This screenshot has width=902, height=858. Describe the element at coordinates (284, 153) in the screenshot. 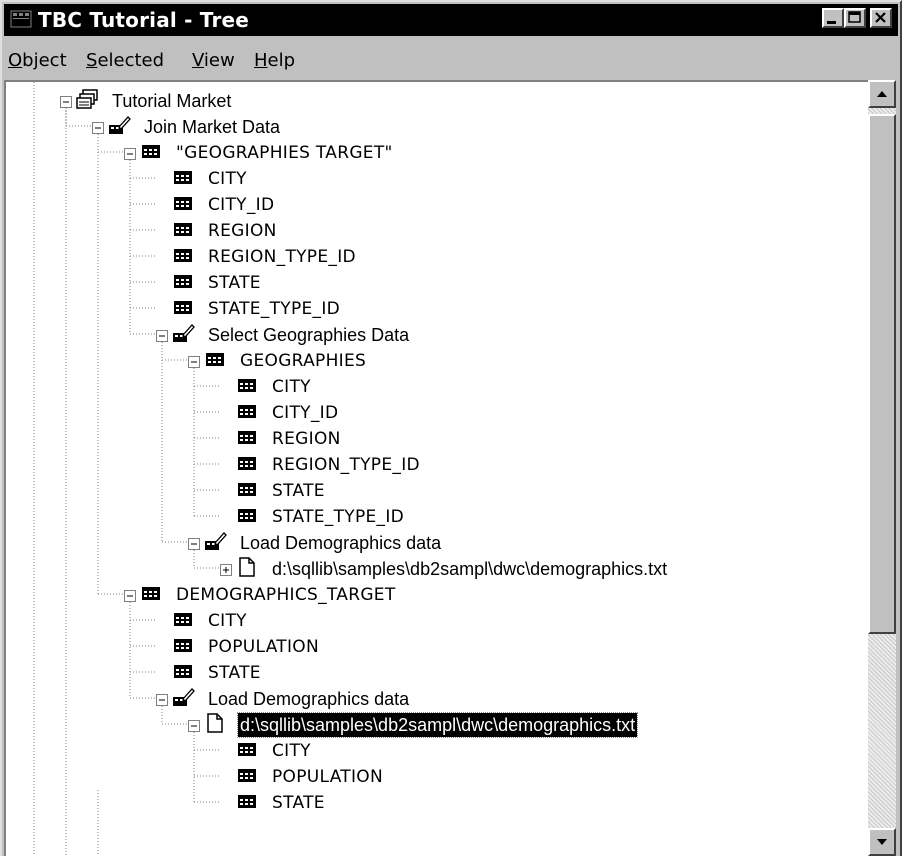

I see `tree-node-label: "GEOGRAPHIES TARGET"` at that location.